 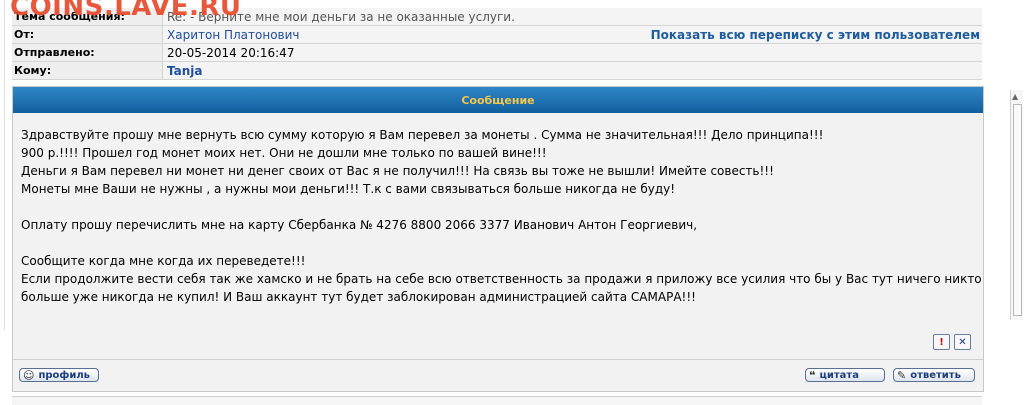 What do you see at coordinates (572, 52) in the screenshot?
I see `sent-value: 20-05-2014 20:16:47` at bounding box center [572, 52].